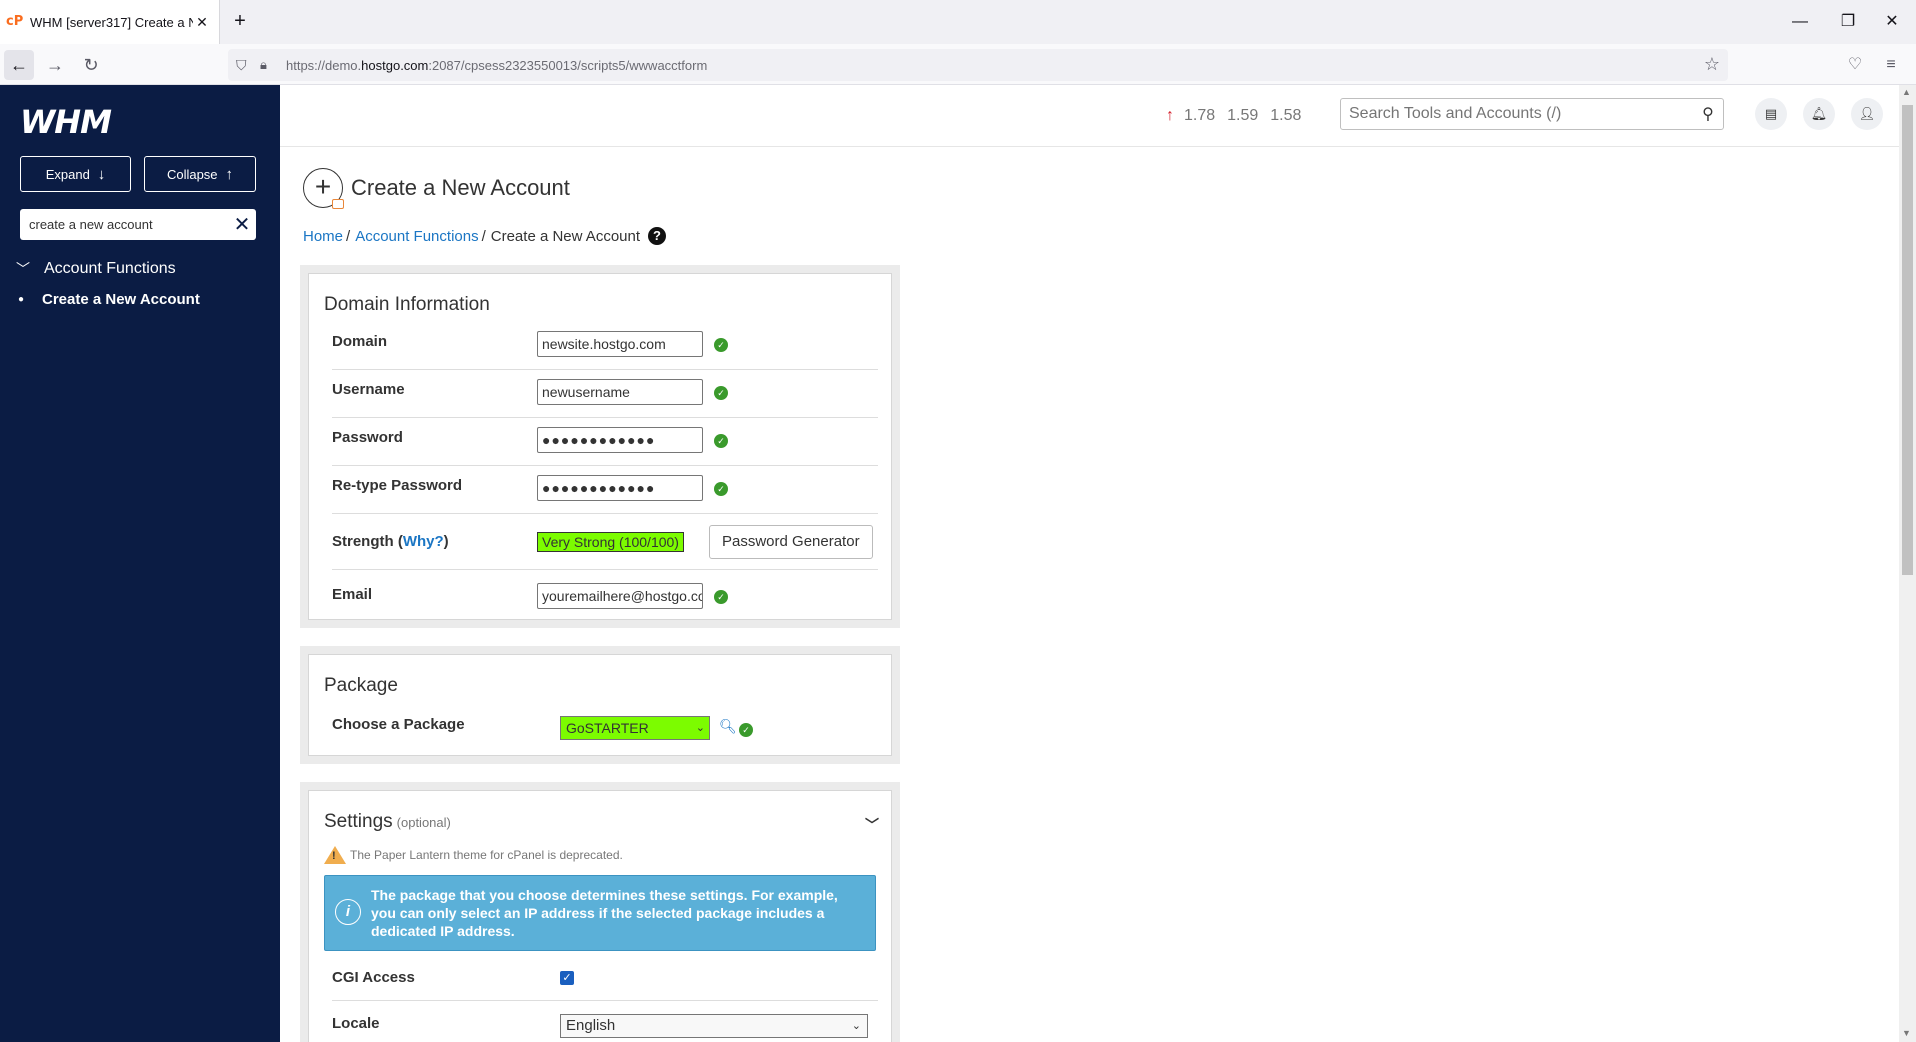 The image size is (1916, 1042). What do you see at coordinates (1200, 115) in the screenshot?
I see `load-1: 1.78` at bounding box center [1200, 115].